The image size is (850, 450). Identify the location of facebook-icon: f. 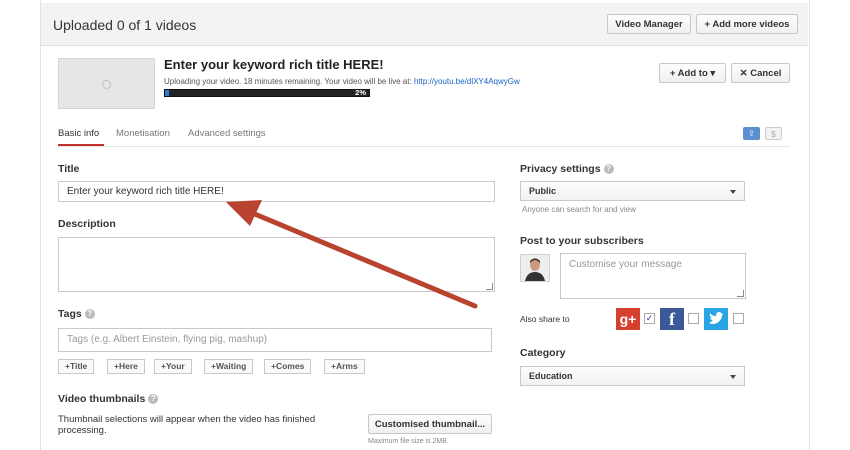
(672, 319).